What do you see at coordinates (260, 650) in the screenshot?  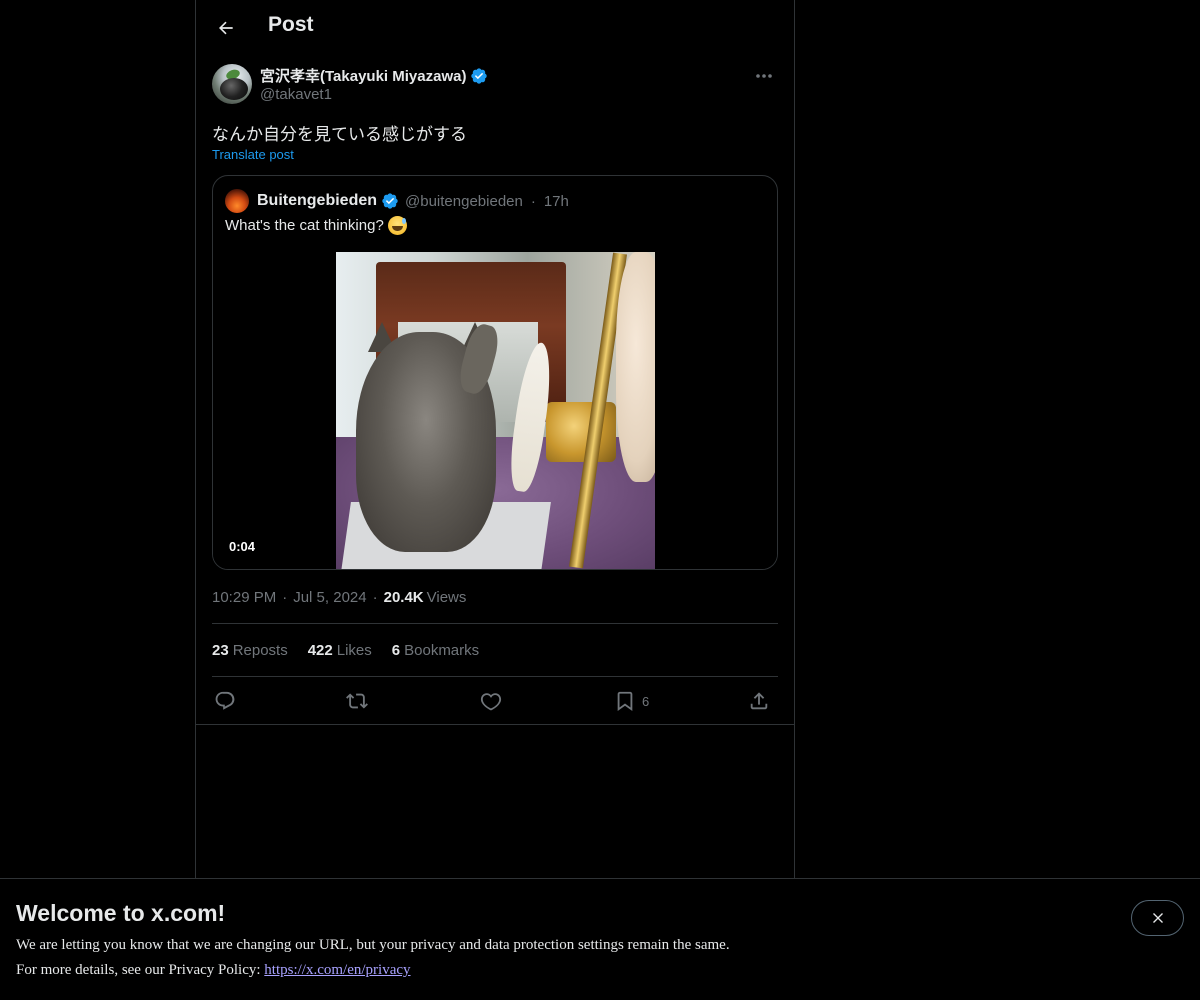 I see `reposts-label: Reposts` at bounding box center [260, 650].